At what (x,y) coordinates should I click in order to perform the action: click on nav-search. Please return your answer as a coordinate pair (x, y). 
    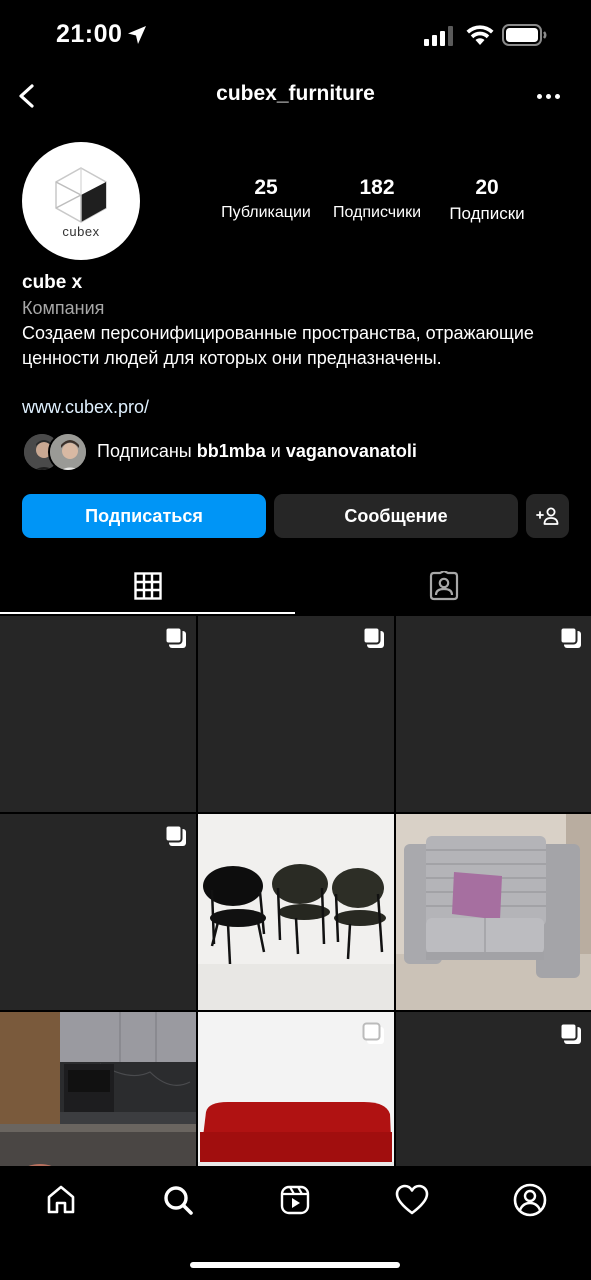
    Looking at the image, I should click on (178, 1200).